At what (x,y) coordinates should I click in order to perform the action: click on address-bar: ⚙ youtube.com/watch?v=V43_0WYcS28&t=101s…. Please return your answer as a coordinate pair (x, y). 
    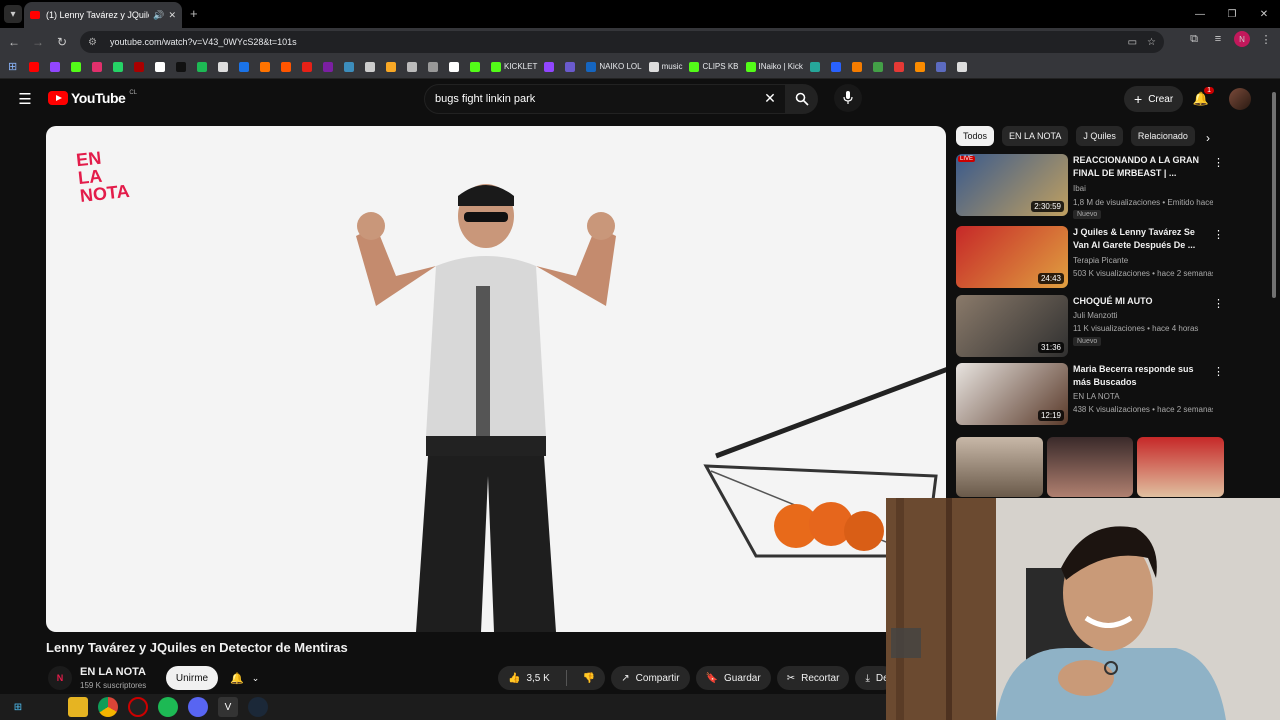
    Looking at the image, I should click on (622, 42).